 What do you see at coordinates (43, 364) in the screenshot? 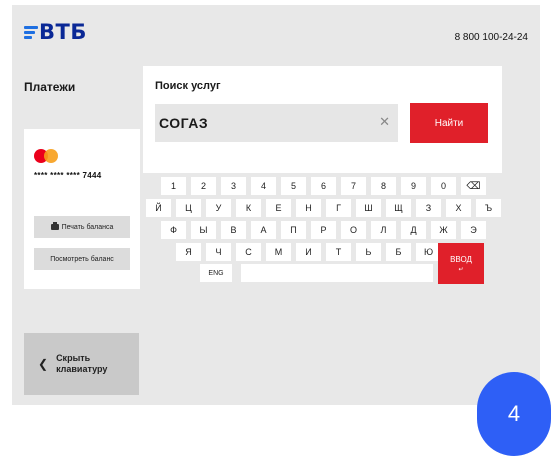
I see `chevron-left-icon: ❮` at bounding box center [43, 364].